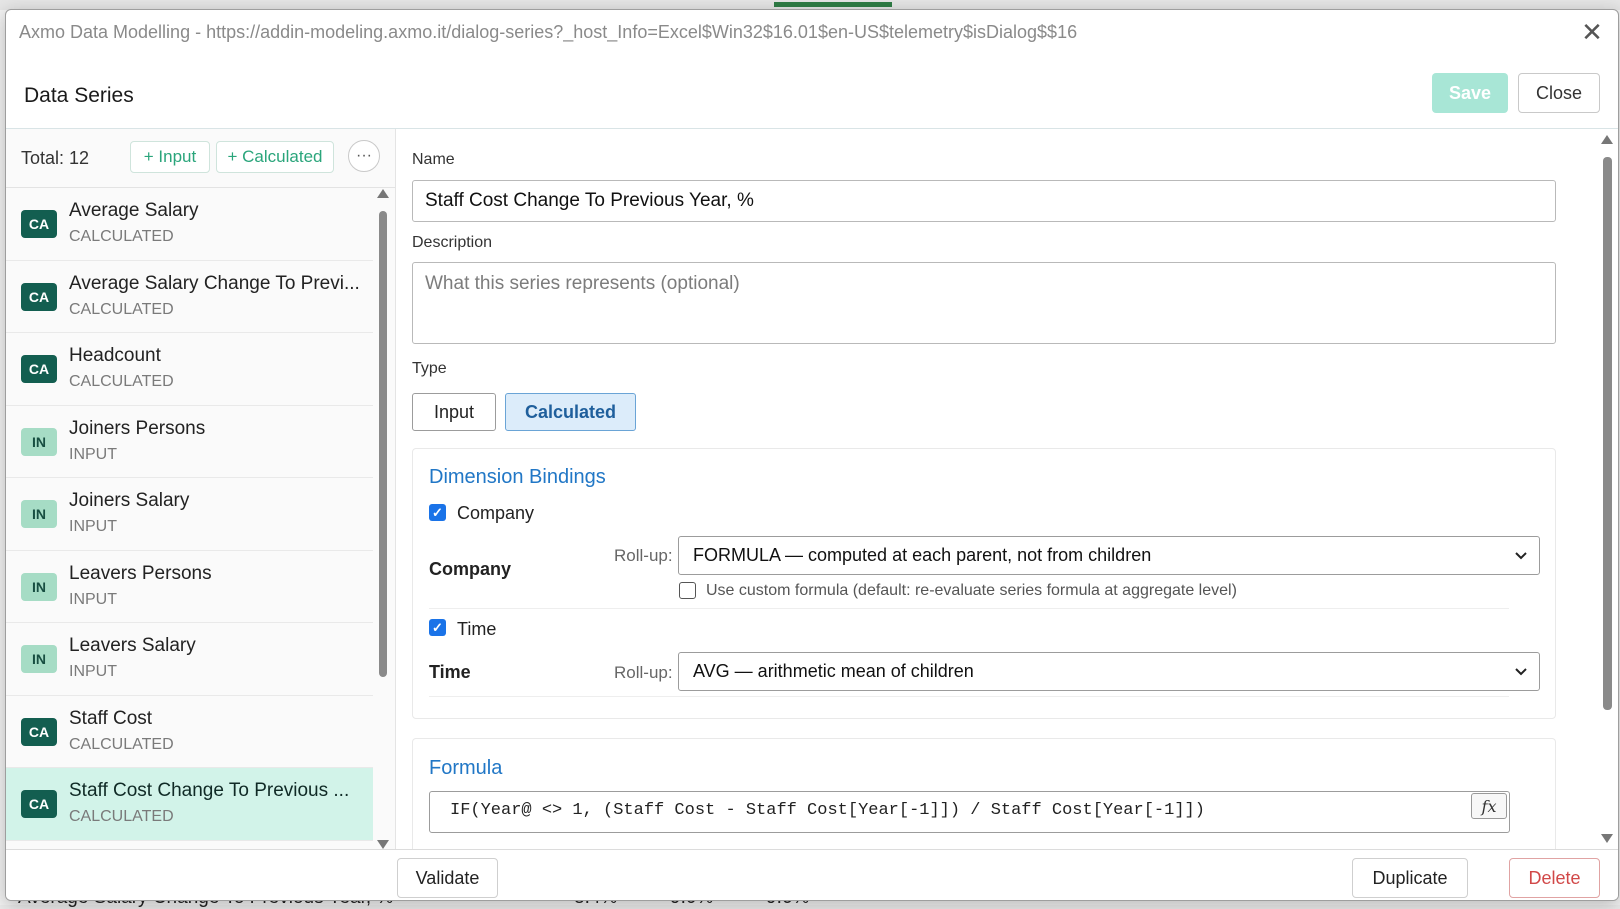 The width and height of the screenshot is (1620, 909). Describe the element at coordinates (984, 303) in the screenshot. I see `description-input` at that location.